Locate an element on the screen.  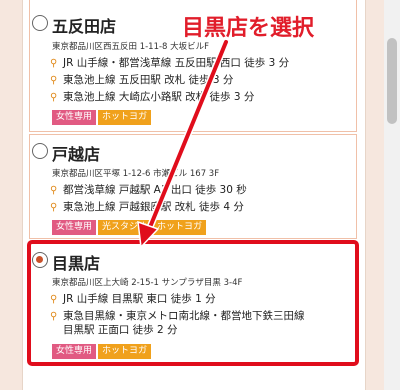
store-header: 目黒店 is located at coordinates (180, 262).